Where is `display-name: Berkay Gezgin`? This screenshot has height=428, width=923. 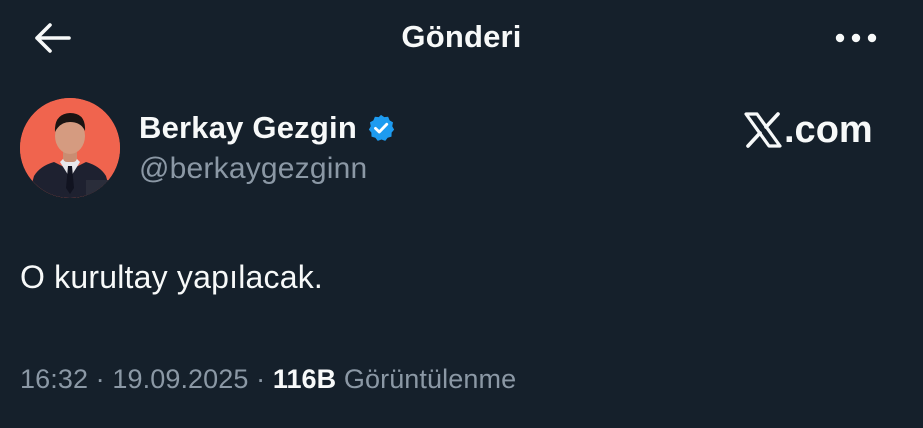 display-name: Berkay Gezgin is located at coordinates (248, 128).